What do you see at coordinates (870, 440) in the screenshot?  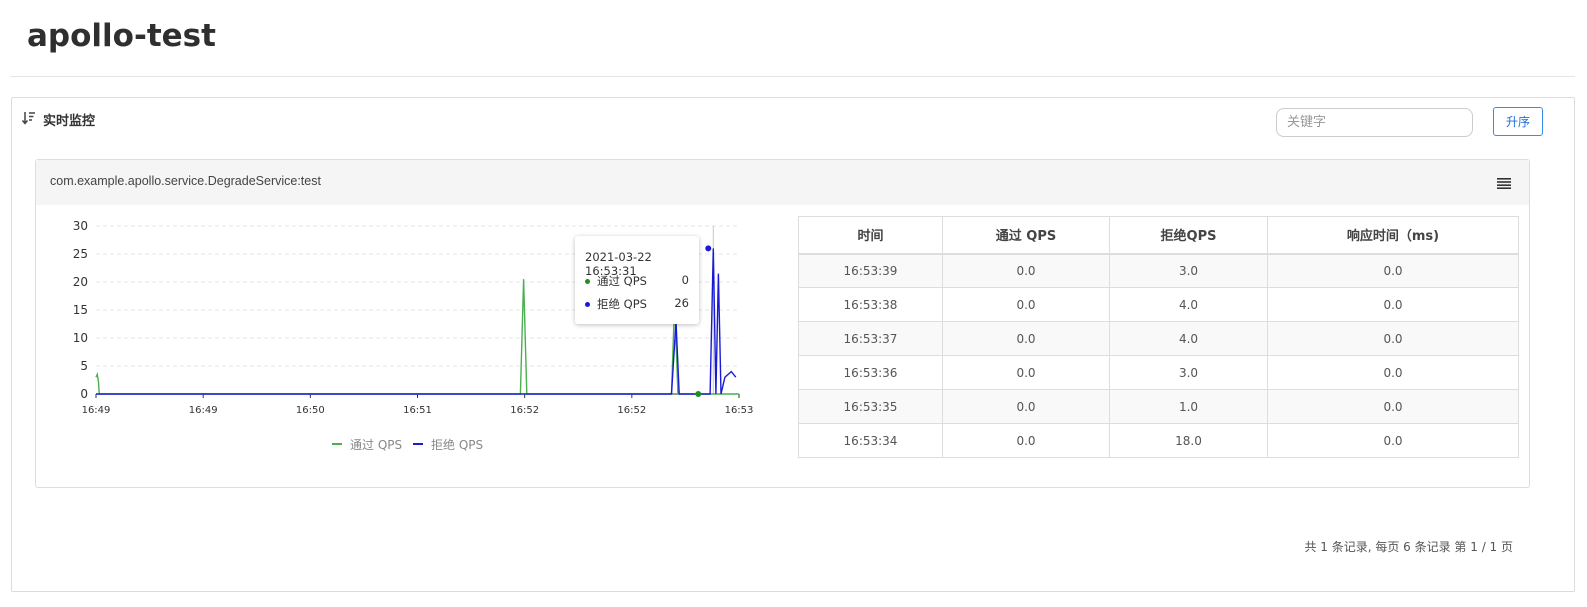 I see `cell-time: 16:53:34` at bounding box center [870, 440].